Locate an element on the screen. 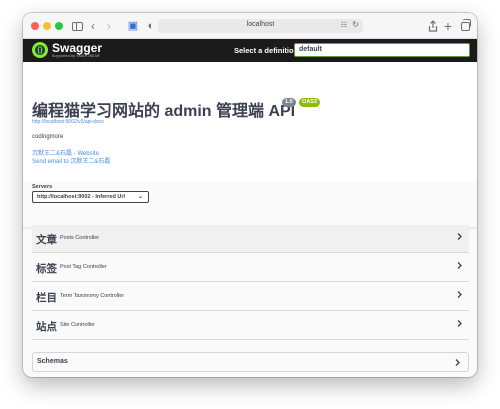 The image size is (500, 409). tag-section-posts: 文章 Posts Controller is located at coordinates (250, 239).